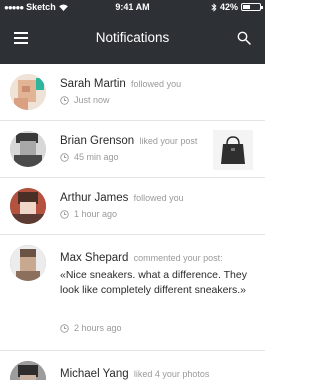 The image size is (320, 380). What do you see at coordinates (178, 258) in the screenshot?
I see `notification-action: commented your post:` at bounding box center [178, 258].